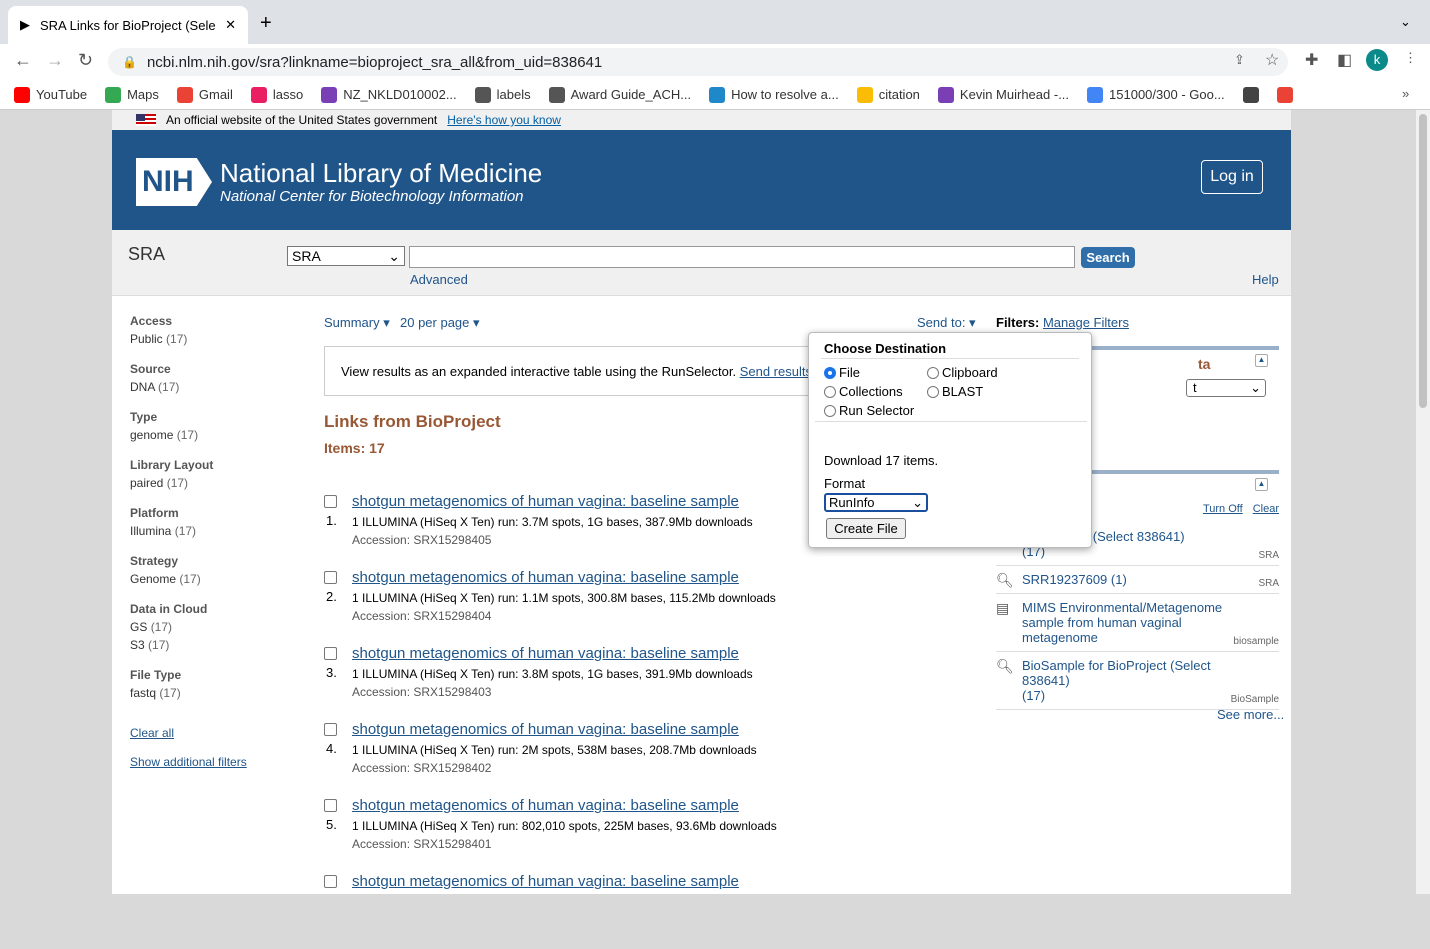  Describe the element at coordinates (962, 372) in the screenshot. I see `destination-radio: Clipboard` at that location.